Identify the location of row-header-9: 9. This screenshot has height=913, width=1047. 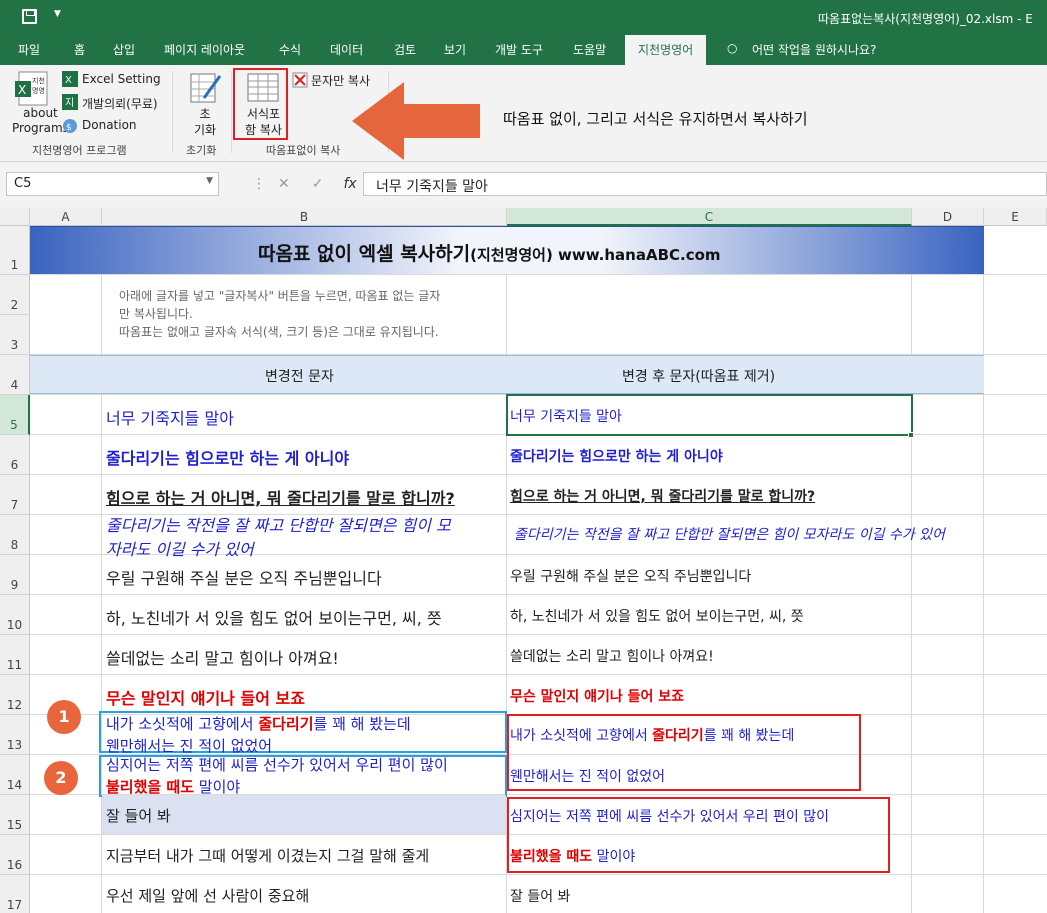
(15, 575).